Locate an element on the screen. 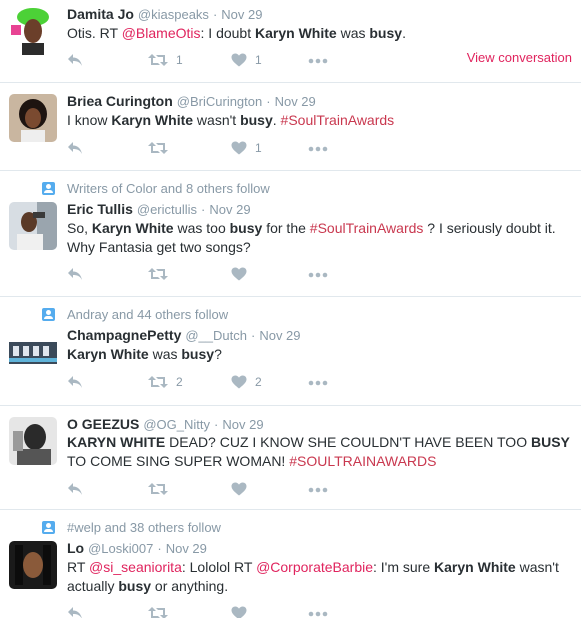 The height and width of the screenshot is (618, 581). tweet-header: ChampagnePetty @__Dutch · Nov 29 is located at coordinates (184, 336).